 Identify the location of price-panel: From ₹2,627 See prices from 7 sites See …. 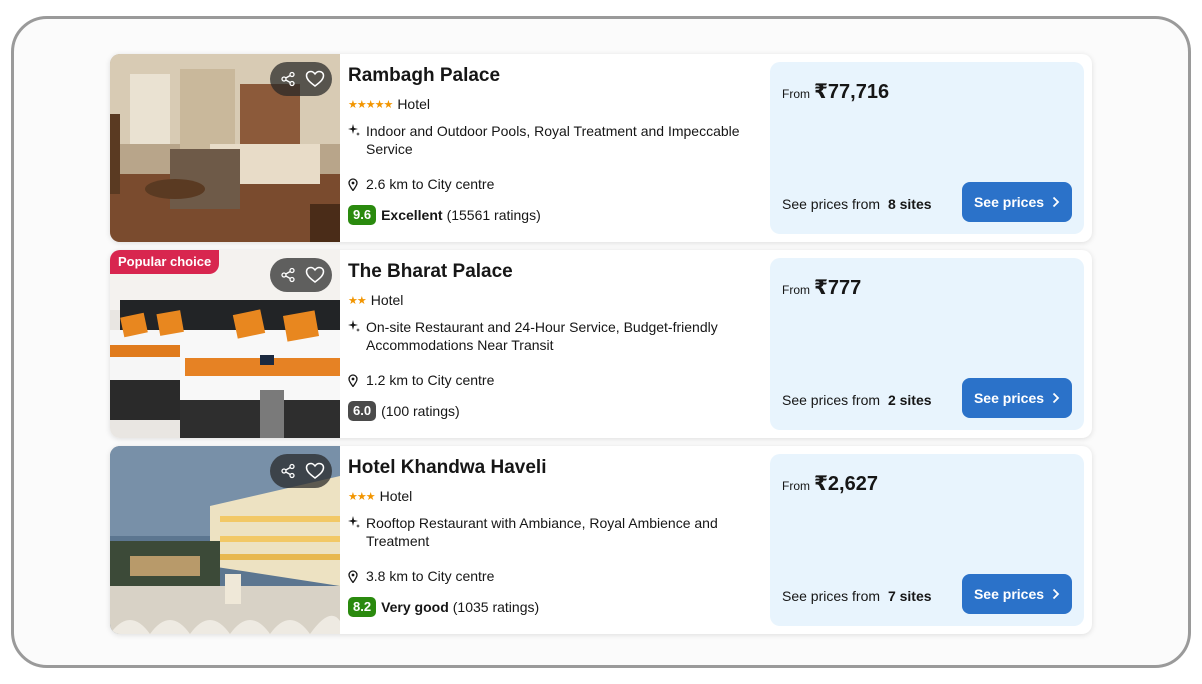
(927, 540).